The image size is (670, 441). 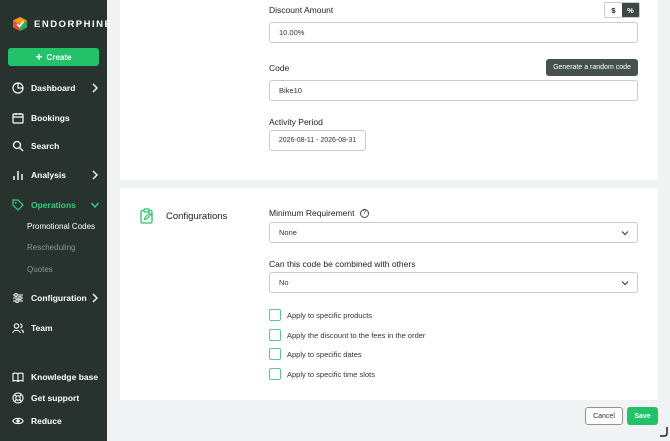 I want to click on combine-codes-select: No, so click(x=453, y=282).